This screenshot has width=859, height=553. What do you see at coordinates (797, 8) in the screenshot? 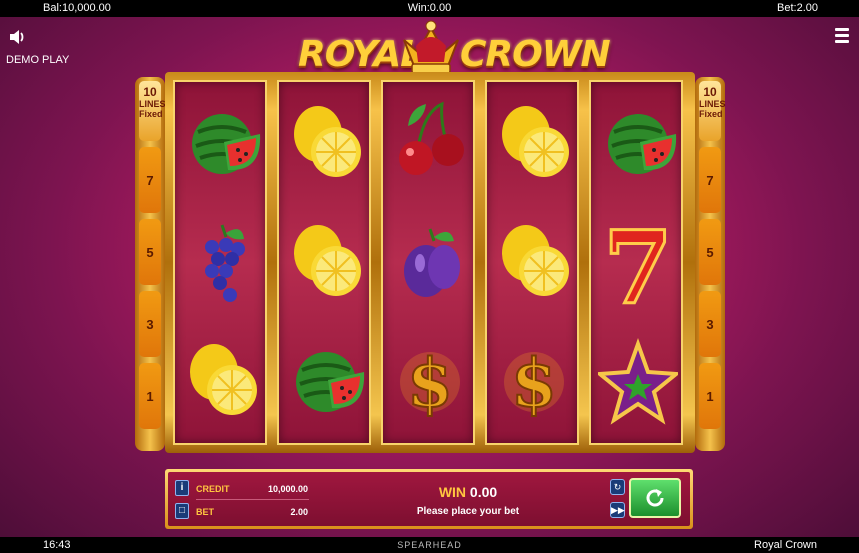
I see `bet-readout: Bet:2.00` at bounding box center [797, 8].